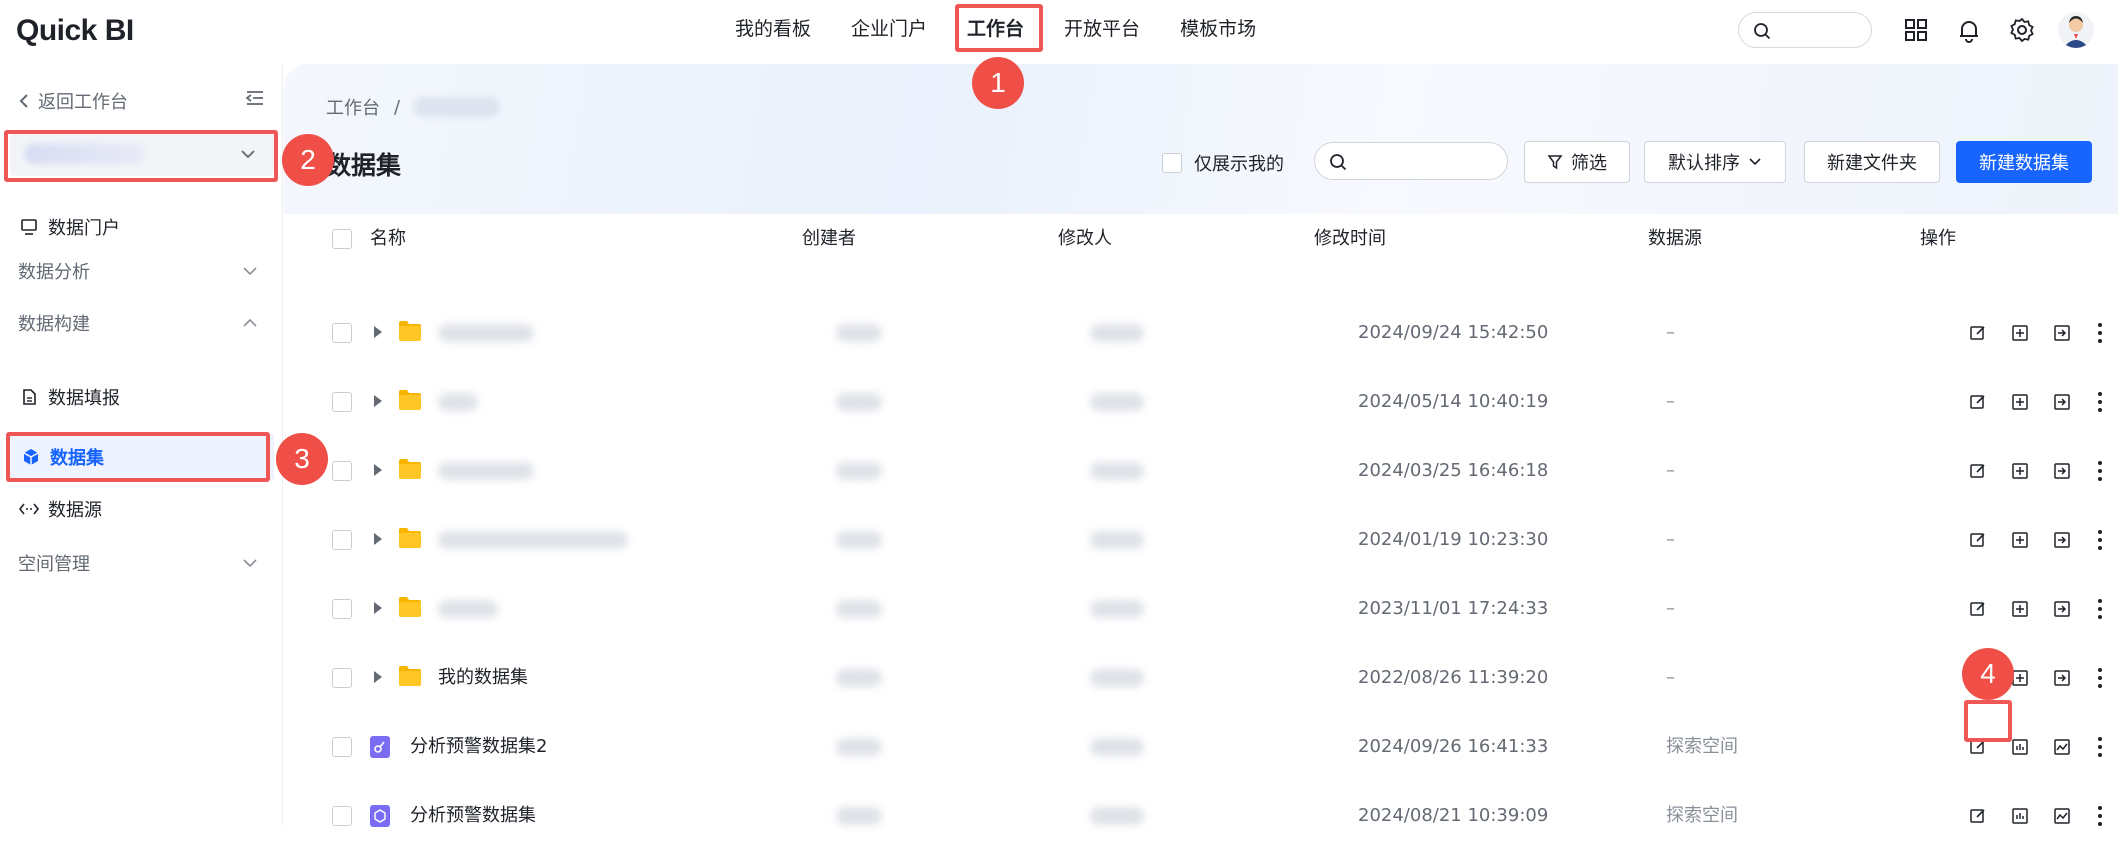 This screenshot has width=2118, height=850. Describe the element at coordinates (1715, 162) in the screenshot. I see `sort-dropdown: 默认排序` at that location.